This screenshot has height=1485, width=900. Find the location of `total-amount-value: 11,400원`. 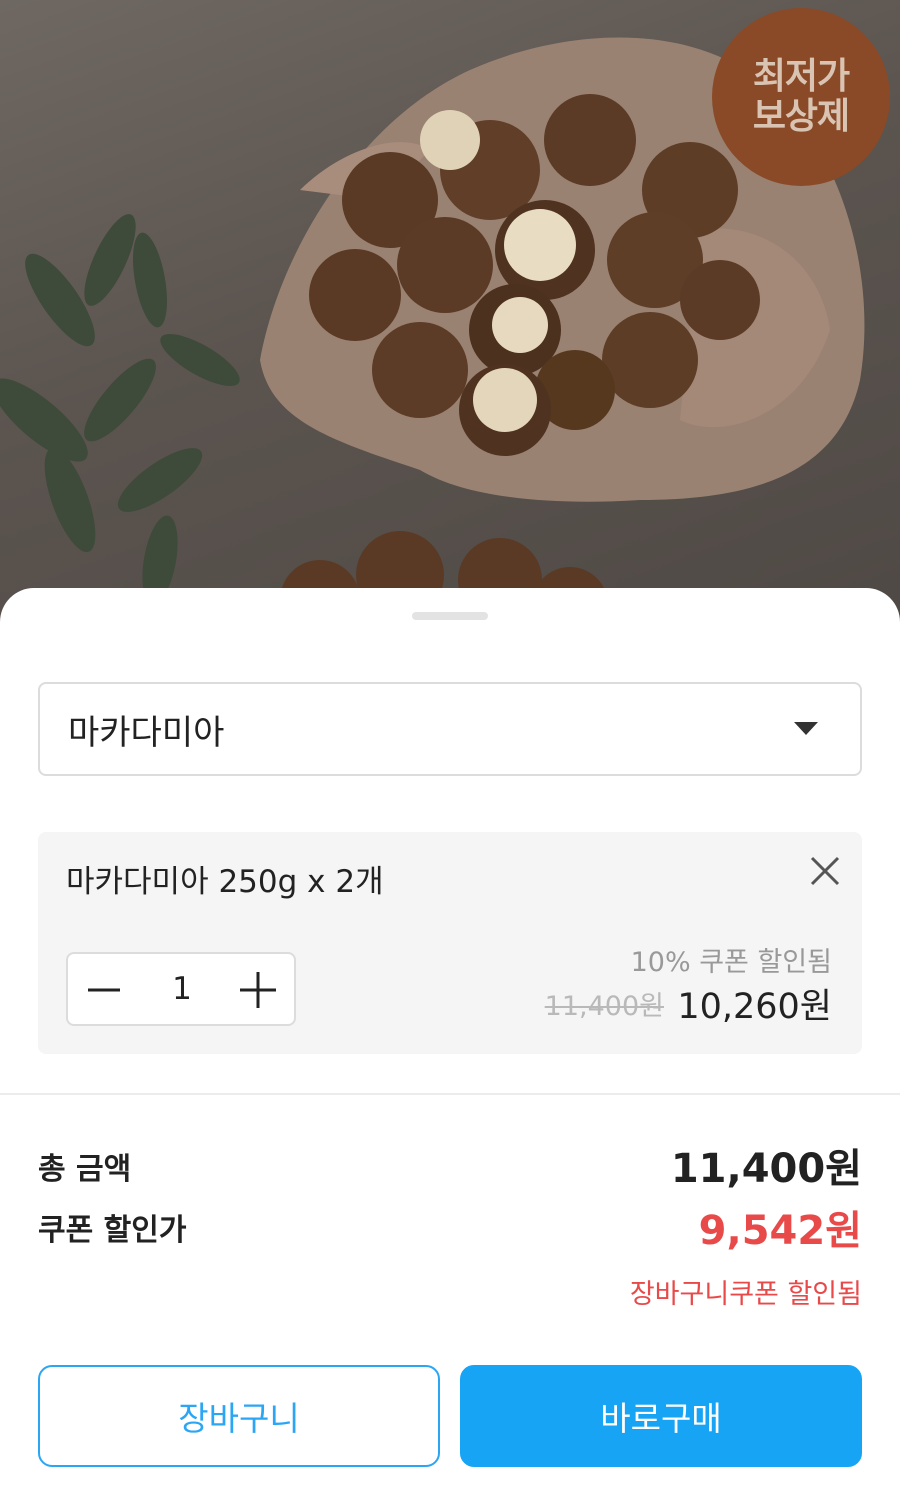

total-amount-value: 11,400원 is located at coordinates (766, 1169).